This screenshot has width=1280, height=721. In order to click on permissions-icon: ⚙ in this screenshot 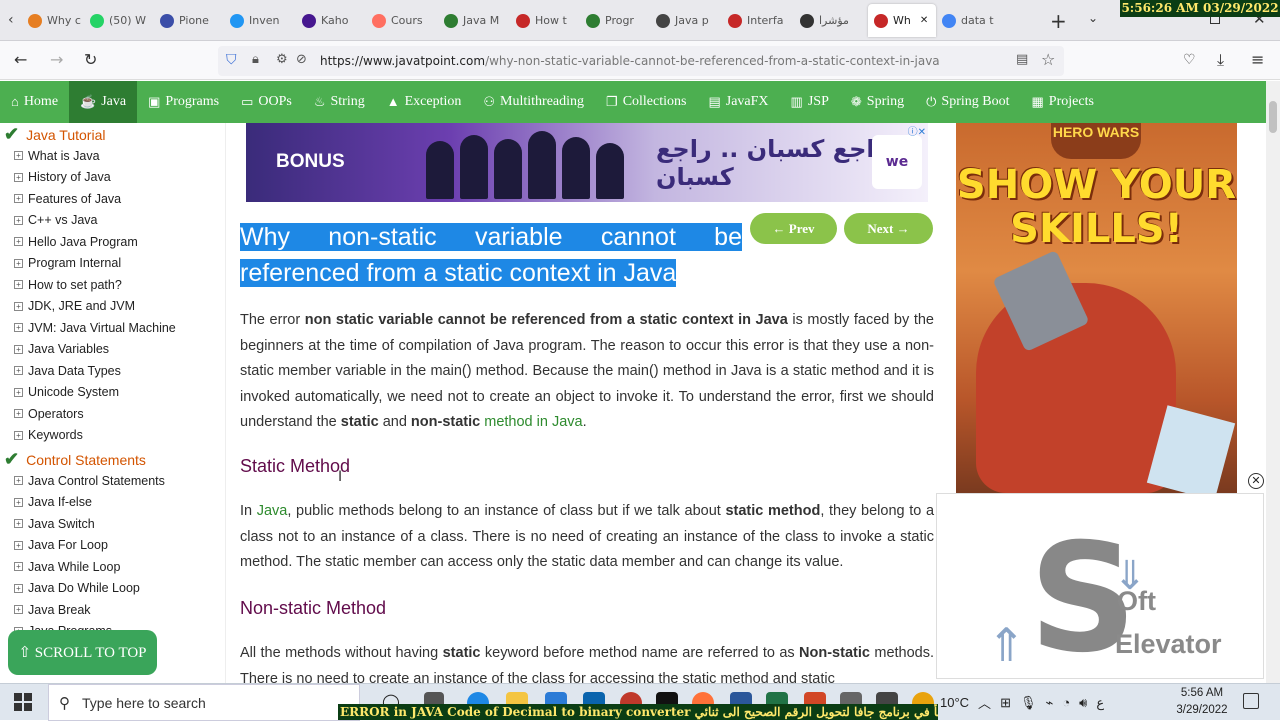, I will do `click(282, 59)`.